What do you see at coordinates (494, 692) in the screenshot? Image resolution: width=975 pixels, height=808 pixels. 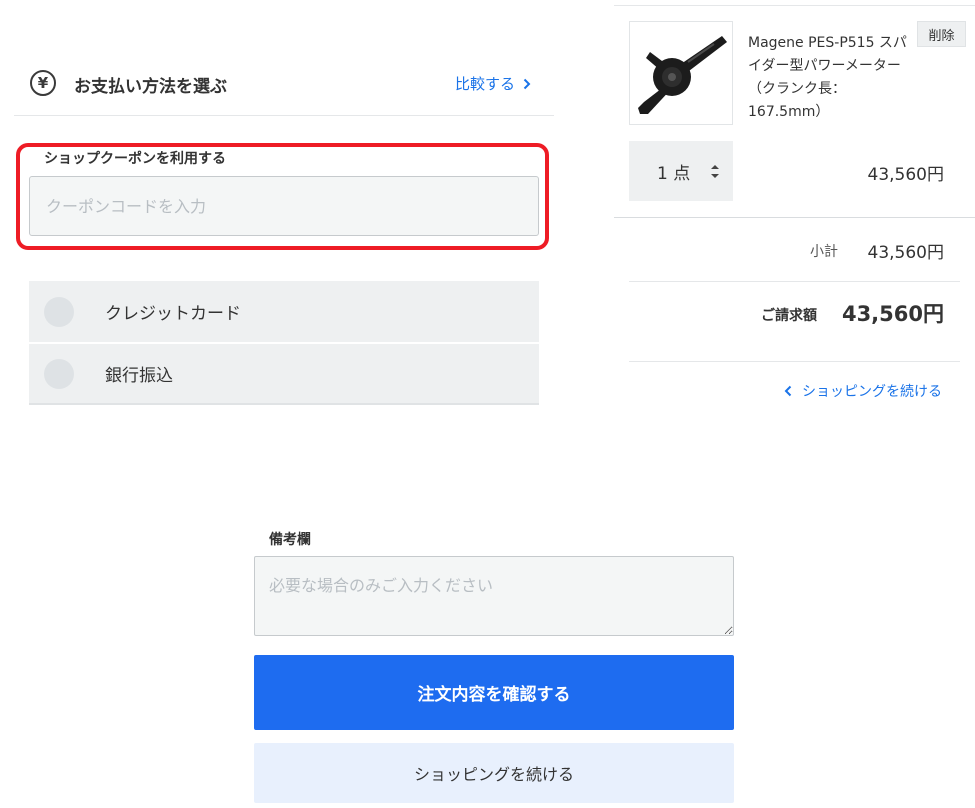 I see `confirm-order-button: 注文内容を確認する` at bounding box center [494, 692].